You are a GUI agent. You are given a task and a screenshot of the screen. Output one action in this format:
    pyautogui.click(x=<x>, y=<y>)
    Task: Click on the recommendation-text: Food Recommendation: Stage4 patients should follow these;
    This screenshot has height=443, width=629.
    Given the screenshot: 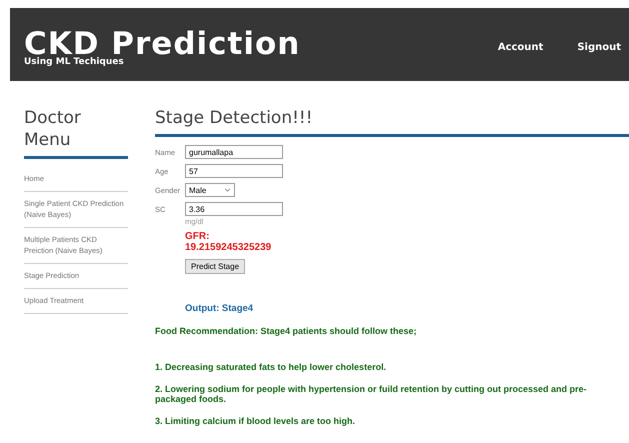 What is the action you would take?
    pyautogui.click(x=286, y=331)
    